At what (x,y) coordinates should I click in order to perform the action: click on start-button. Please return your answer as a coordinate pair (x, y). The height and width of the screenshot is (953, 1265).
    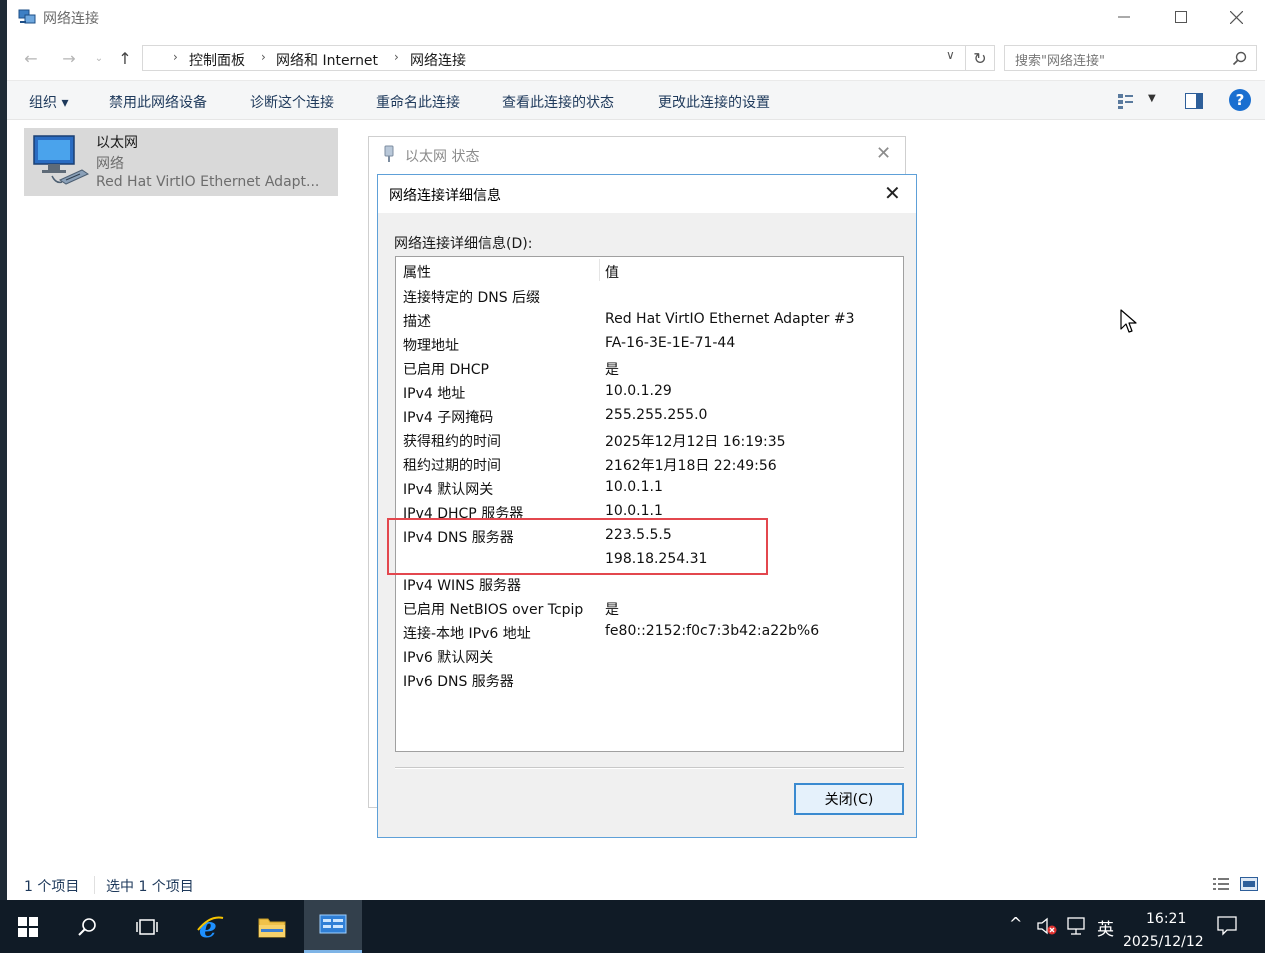
    Looking at the image, I should click on (28, 926).